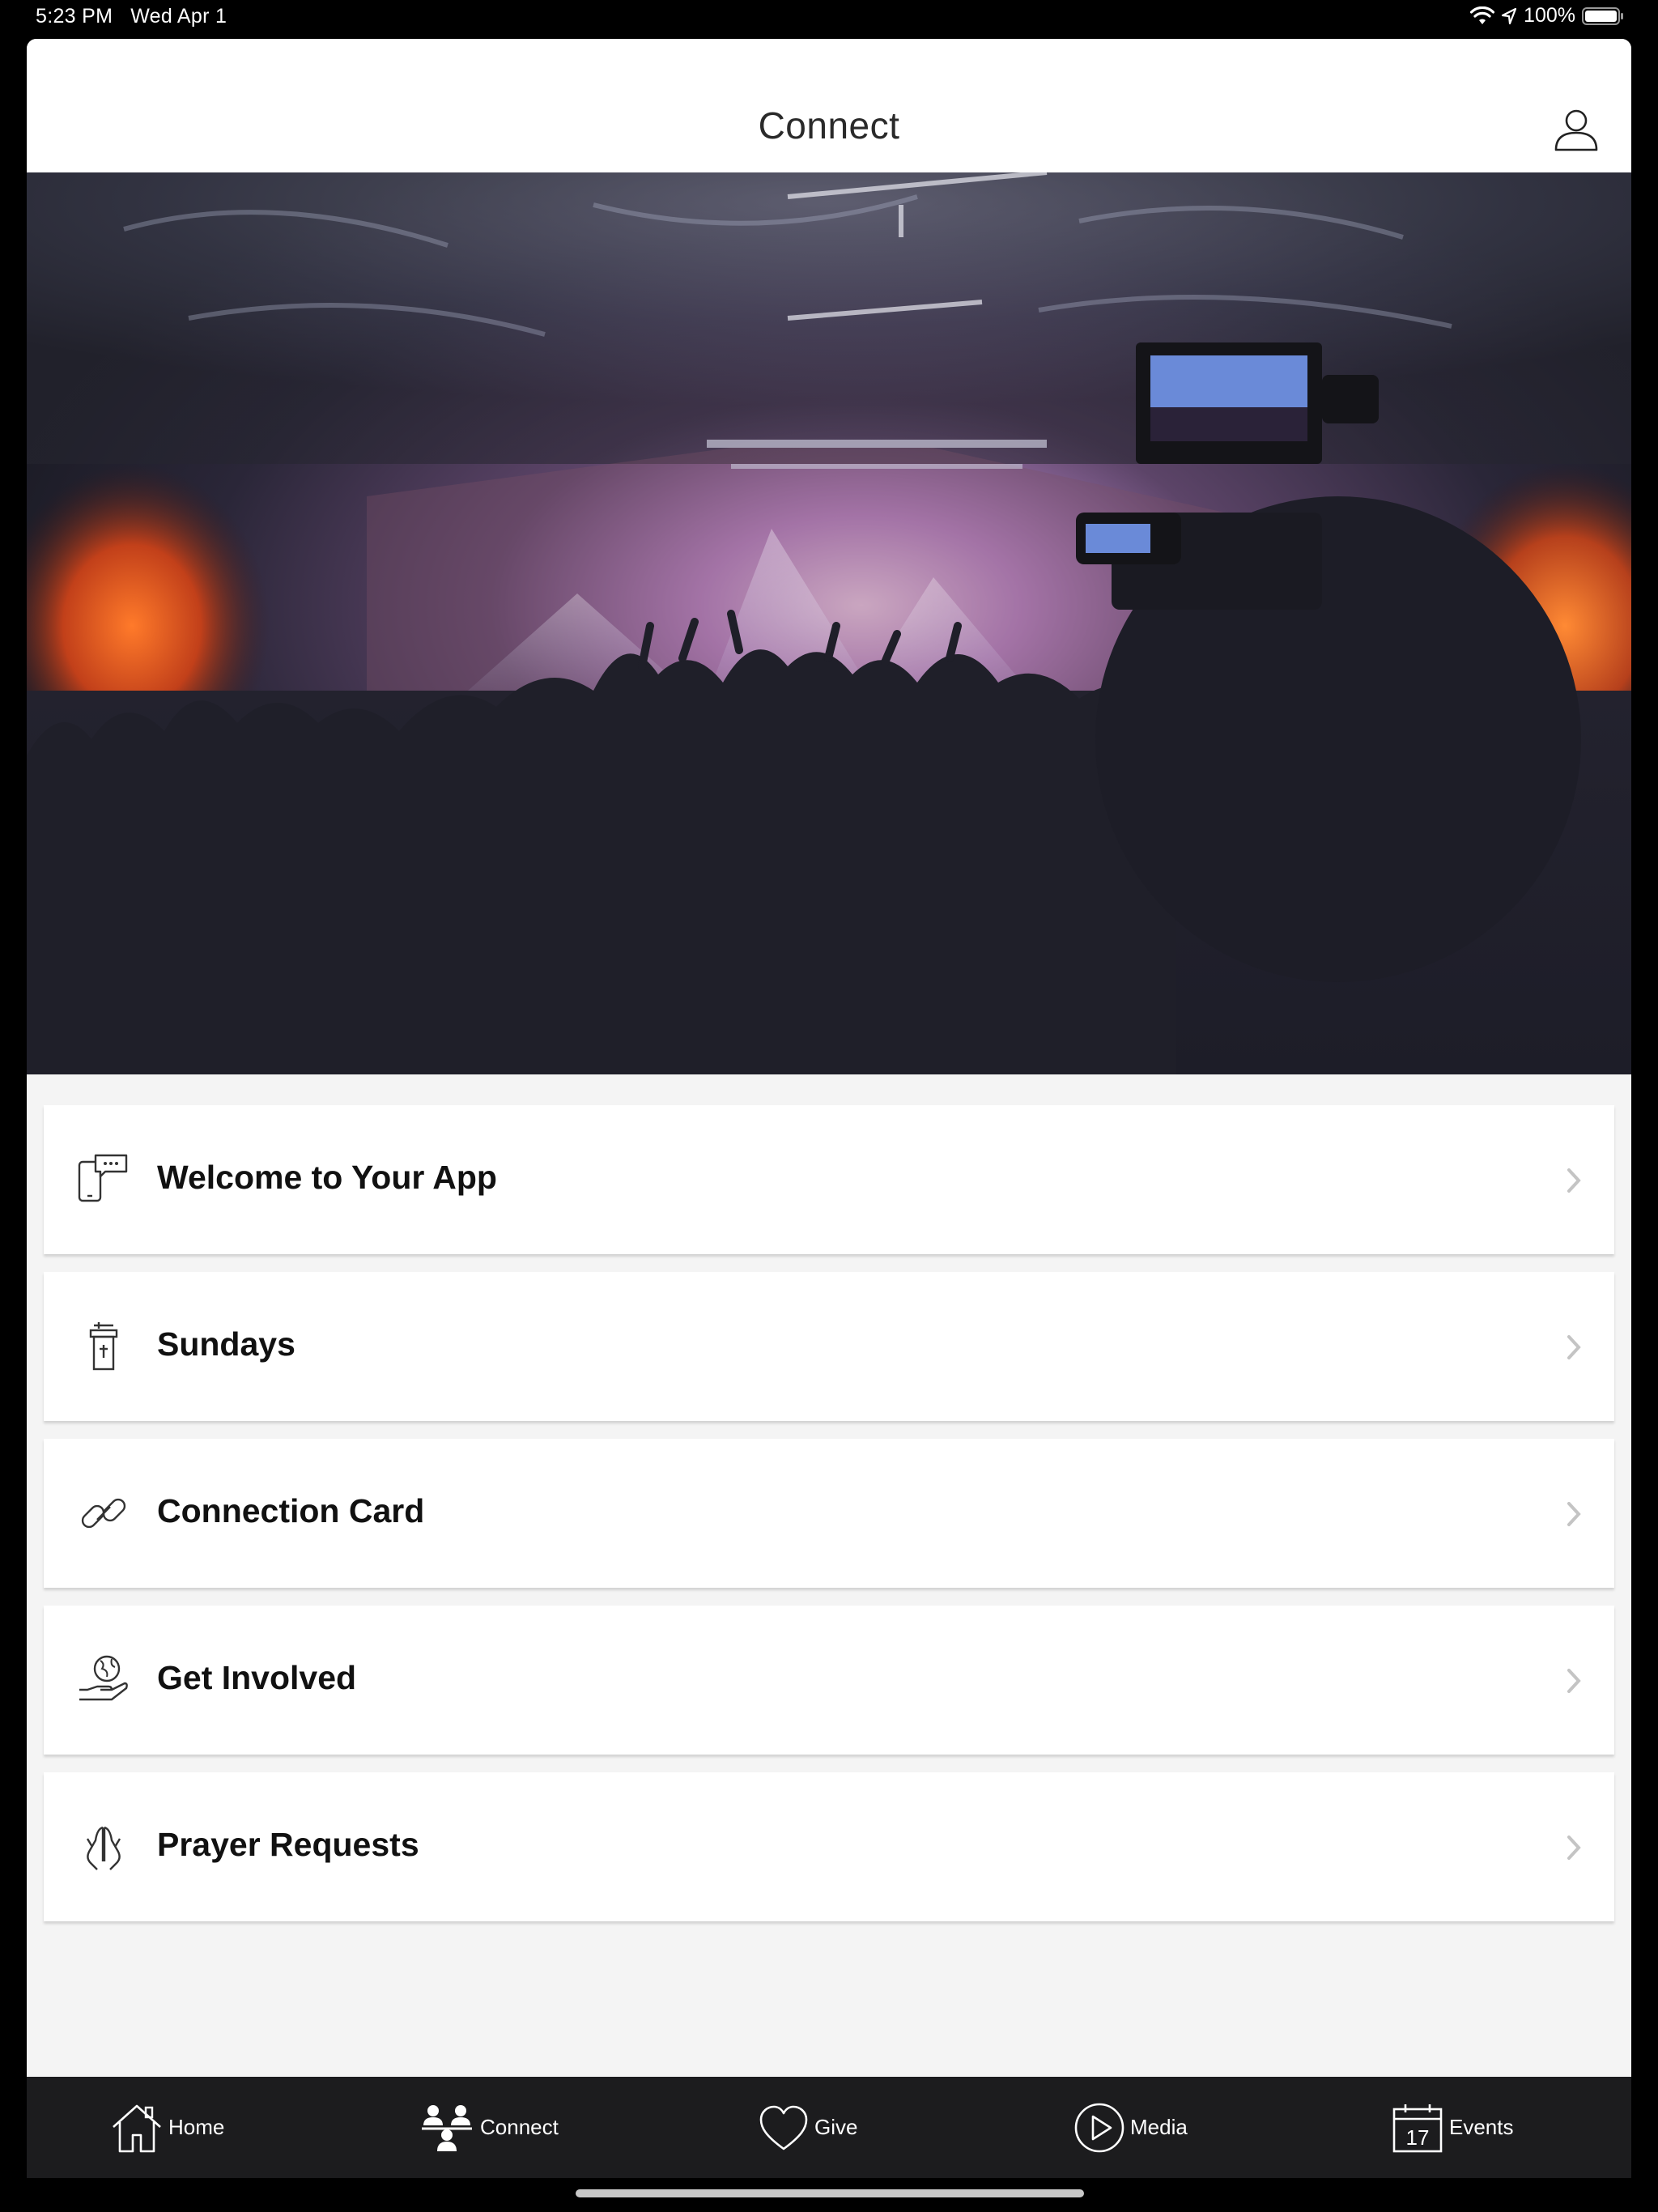 The height and width of the screenshot is (2212, 1658). Describe the element at coordinates (103, 1178) in the screenshot. I see `phone-chat-icon` at that location.